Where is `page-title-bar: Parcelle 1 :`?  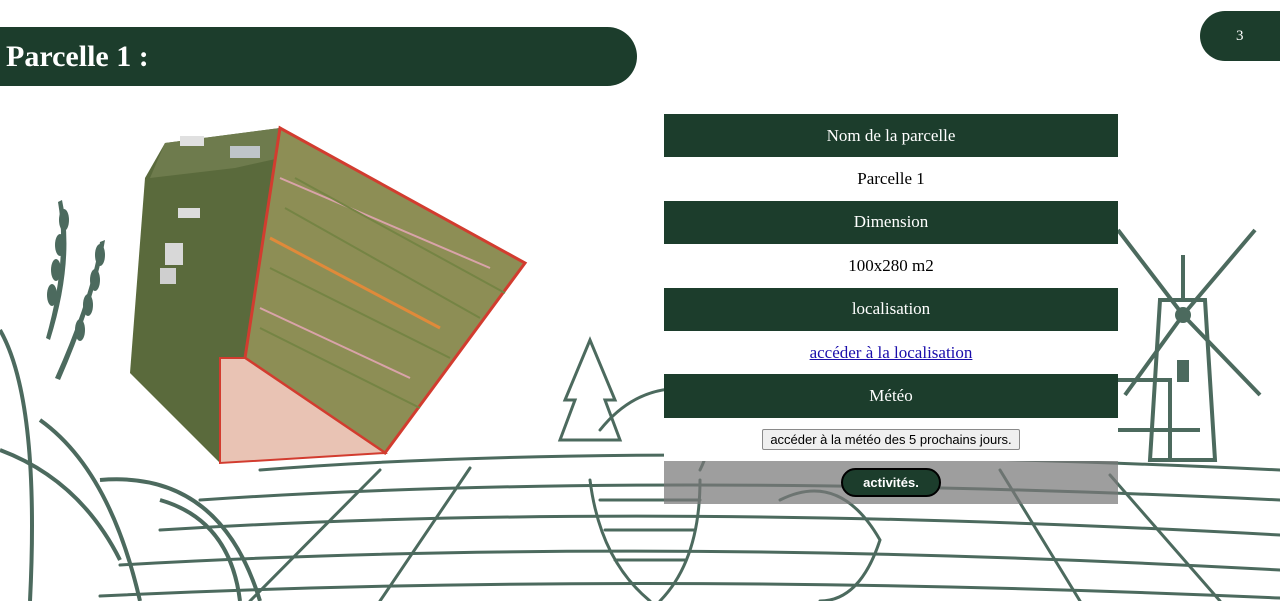
page-title-bar: Parcelle 1 : is located at coordinates (318, 56).